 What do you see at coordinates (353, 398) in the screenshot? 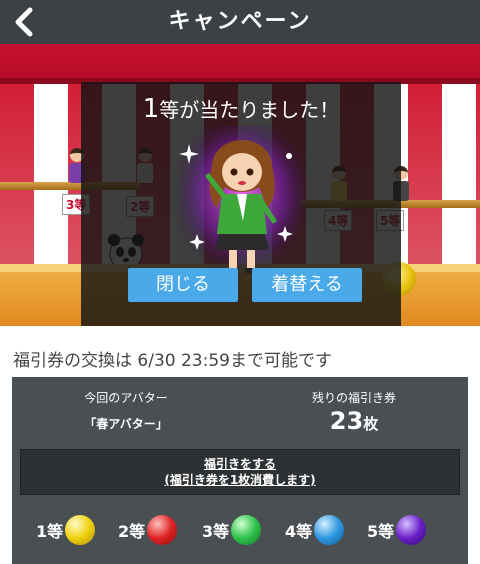
I see `remaining-tickets-label: 残りの福引き券` at bounding box center [353, 398].